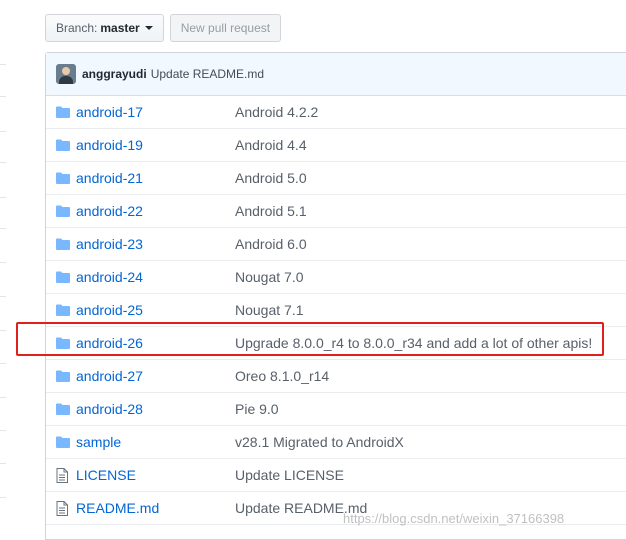 This screenshot has width=626, height=540. I want to click on file-name-link: android-17, so click(155, 112).